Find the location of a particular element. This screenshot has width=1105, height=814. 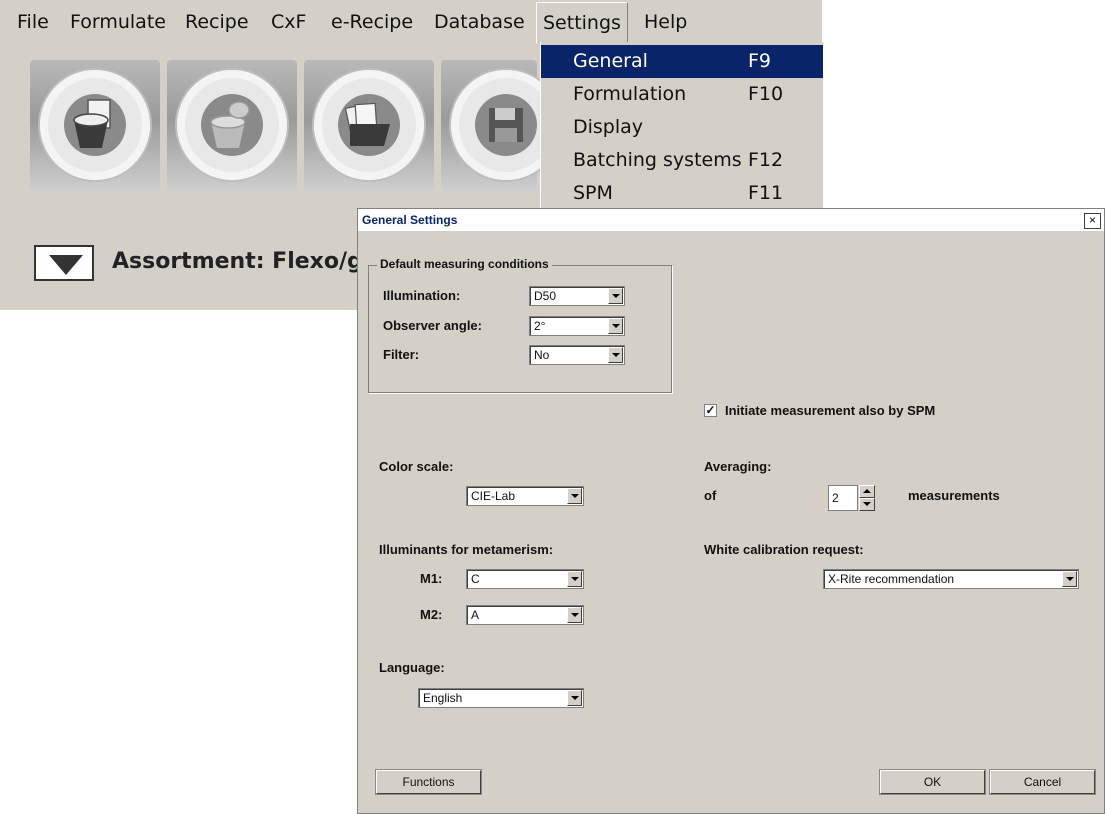

new-recipe-button is located at coordinates (95, 126).